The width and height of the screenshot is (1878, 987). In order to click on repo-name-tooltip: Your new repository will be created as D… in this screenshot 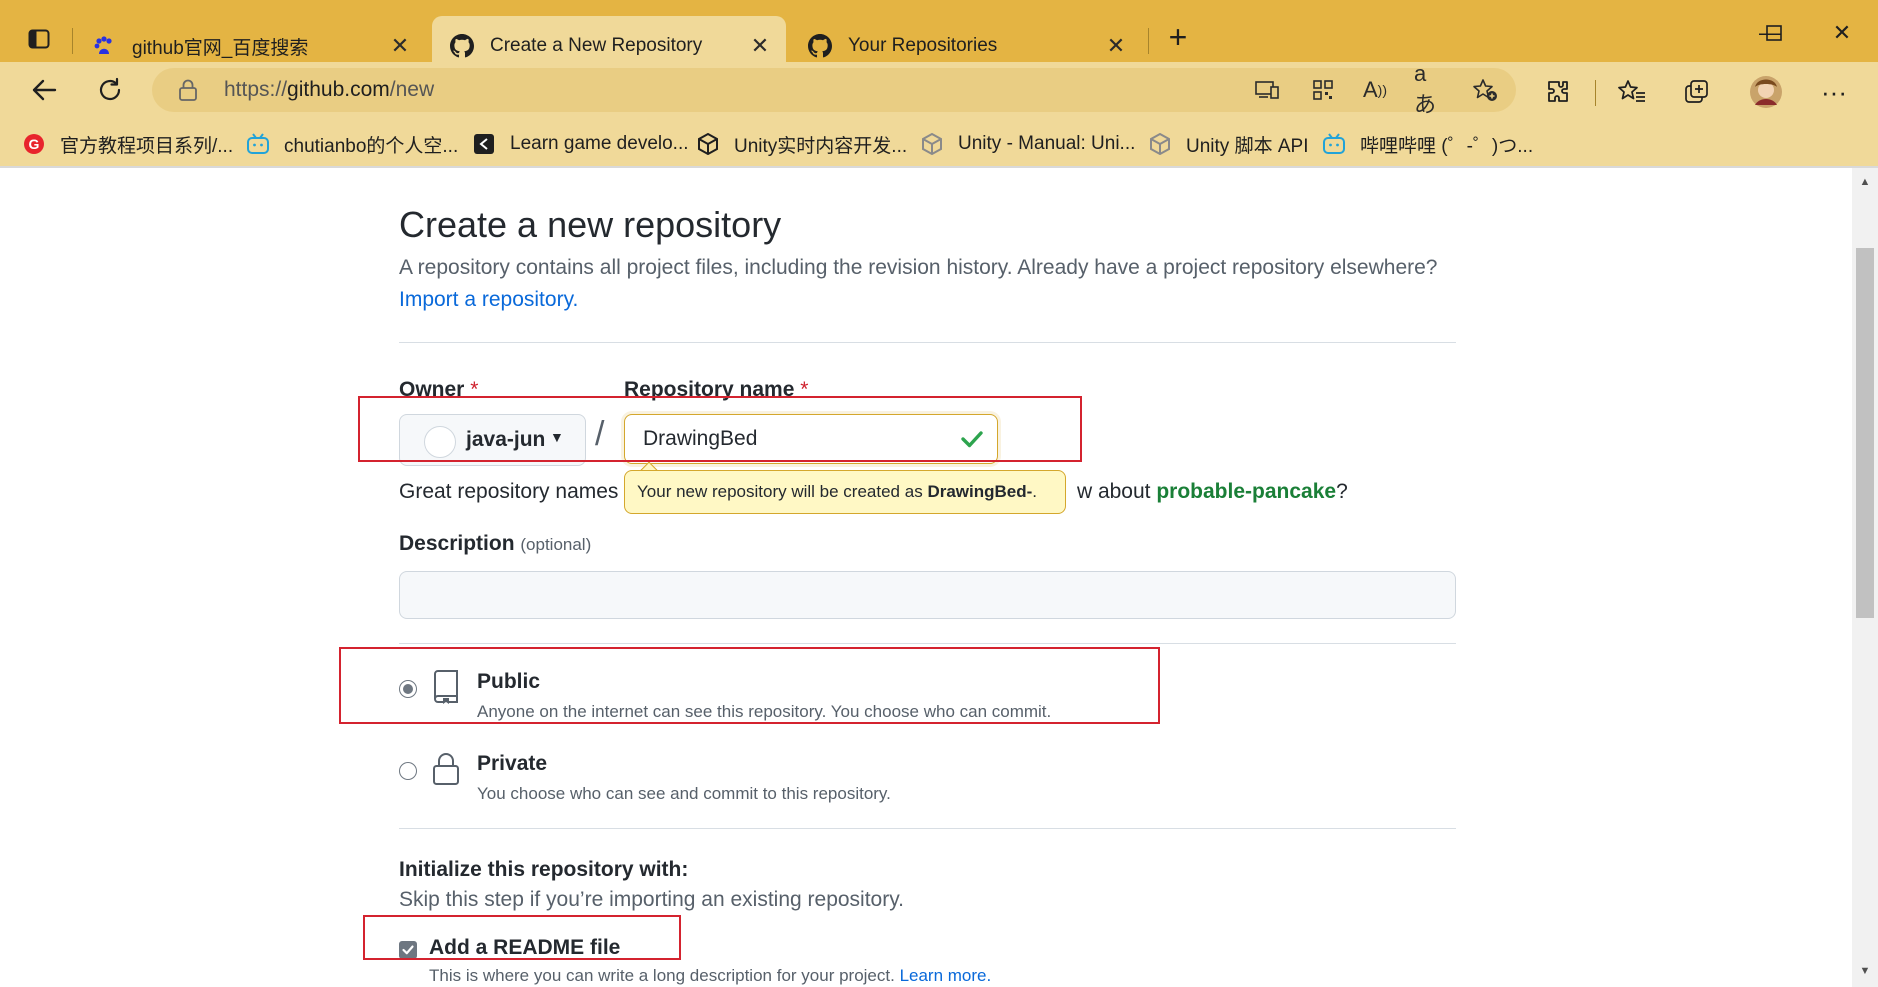, I will do `click(845, 492)`.